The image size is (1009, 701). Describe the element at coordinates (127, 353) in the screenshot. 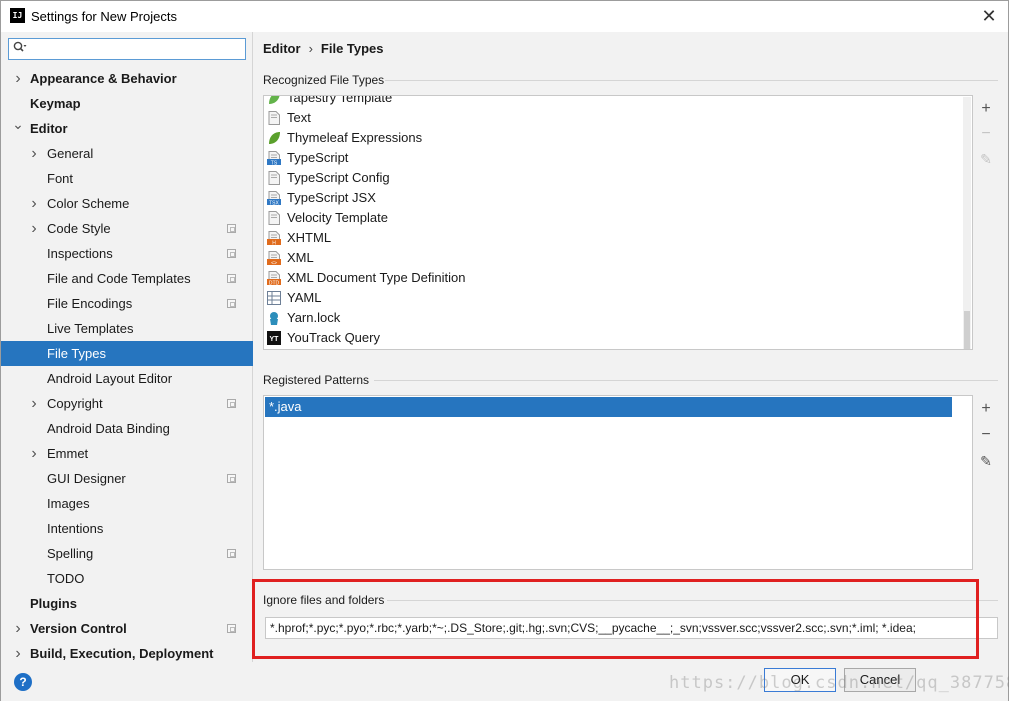

I see `sidebar-item: File Types` at that location.